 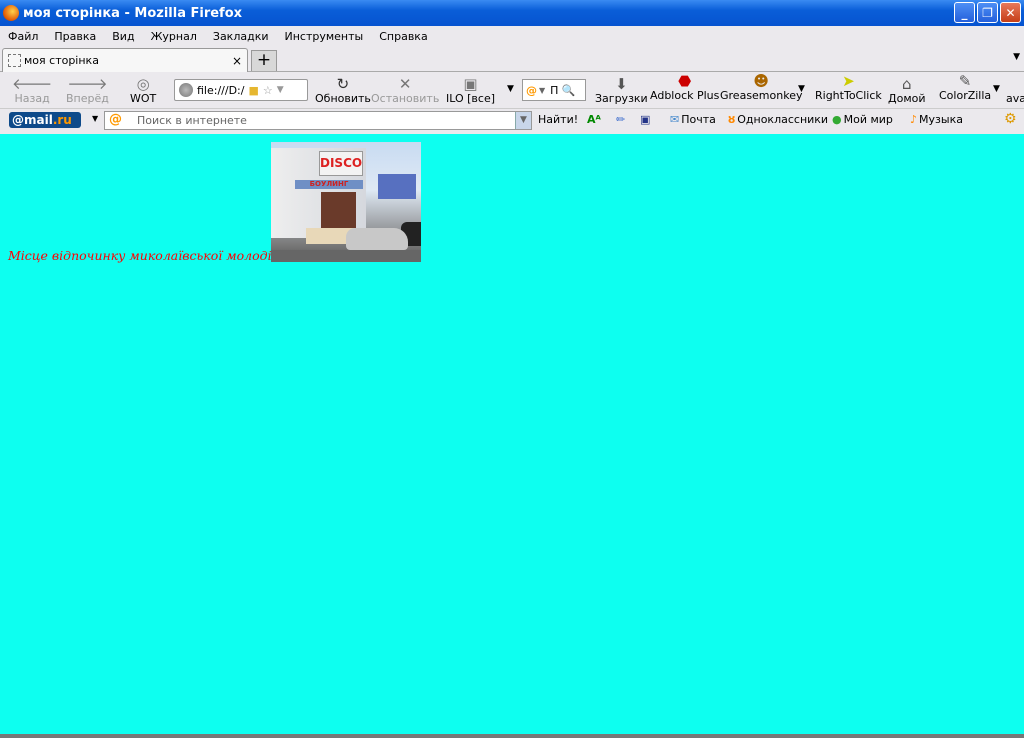 I want to click on tab-list-icon: ▼, so click(x=1016, y=57).